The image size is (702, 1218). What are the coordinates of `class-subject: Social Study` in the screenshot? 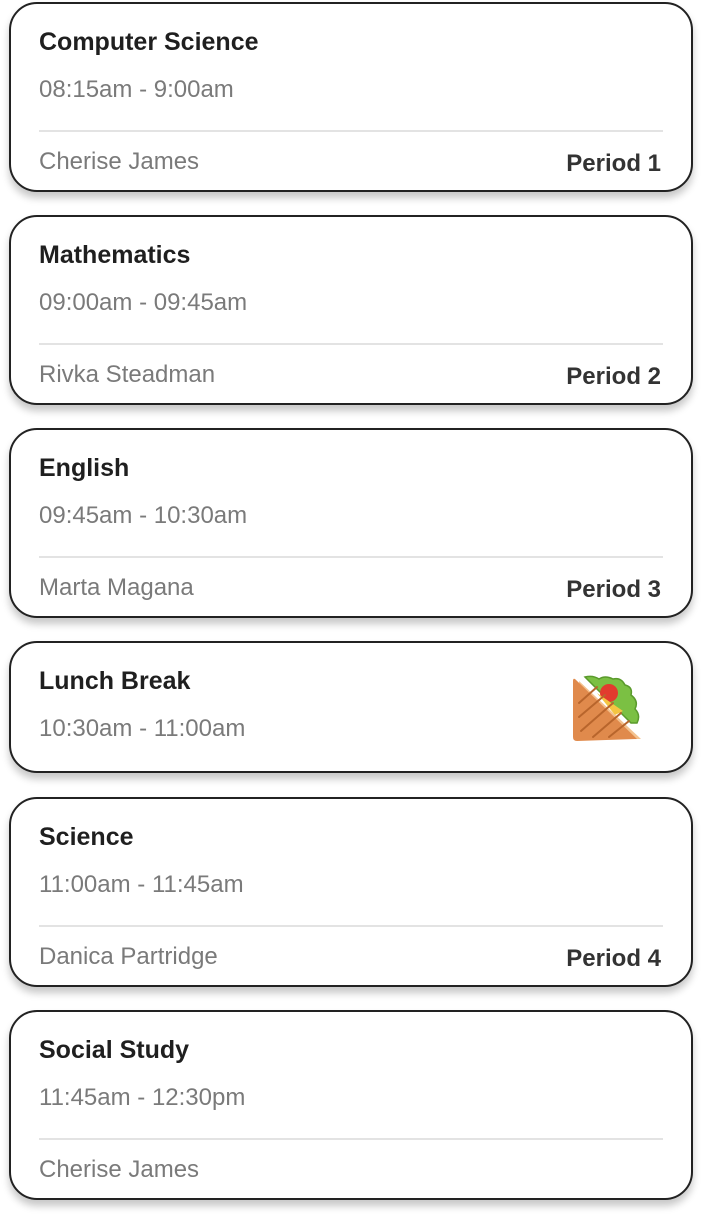 It's located at (114, 1050).